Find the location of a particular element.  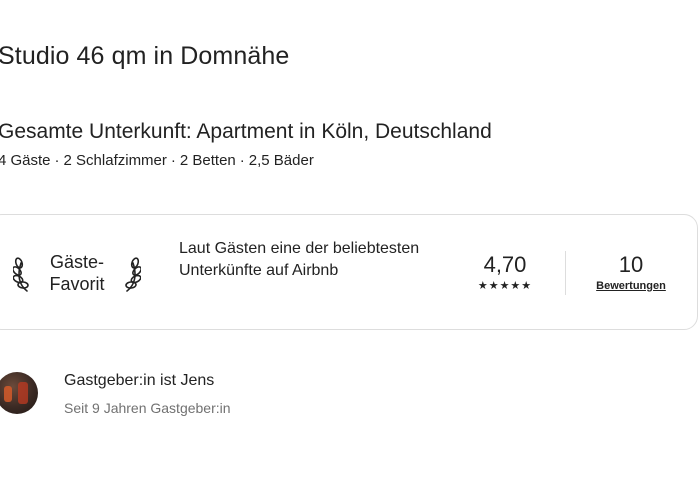

detail-bedrooms: 2 Schlafzimmer is located at coordinates (115, 160).